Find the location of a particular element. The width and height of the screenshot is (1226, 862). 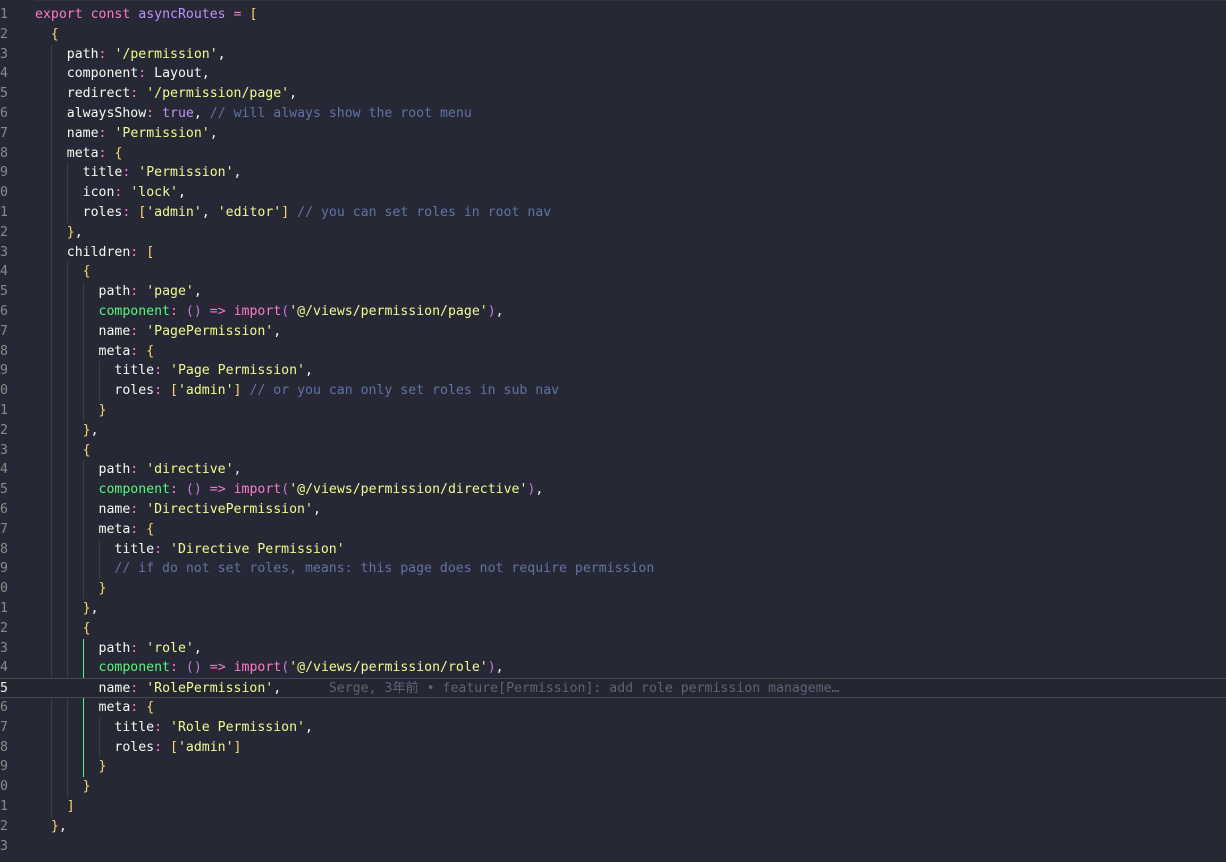

code-line: 3 path: '/permission', is located at coordinates (613, 55).